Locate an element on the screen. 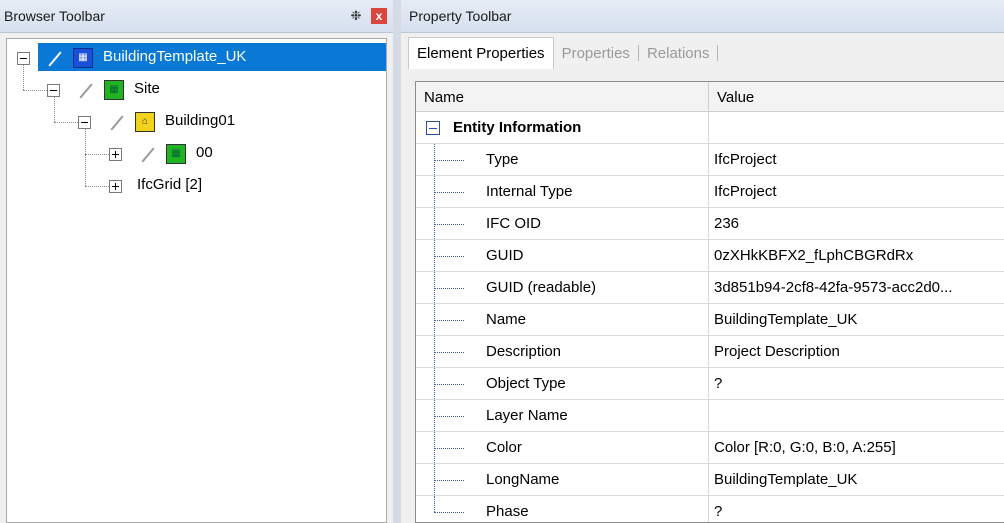 Image resolution: width=1004 pixels, height=523 pixels. table-row: Layer Name is located at coordinates (710, 416).